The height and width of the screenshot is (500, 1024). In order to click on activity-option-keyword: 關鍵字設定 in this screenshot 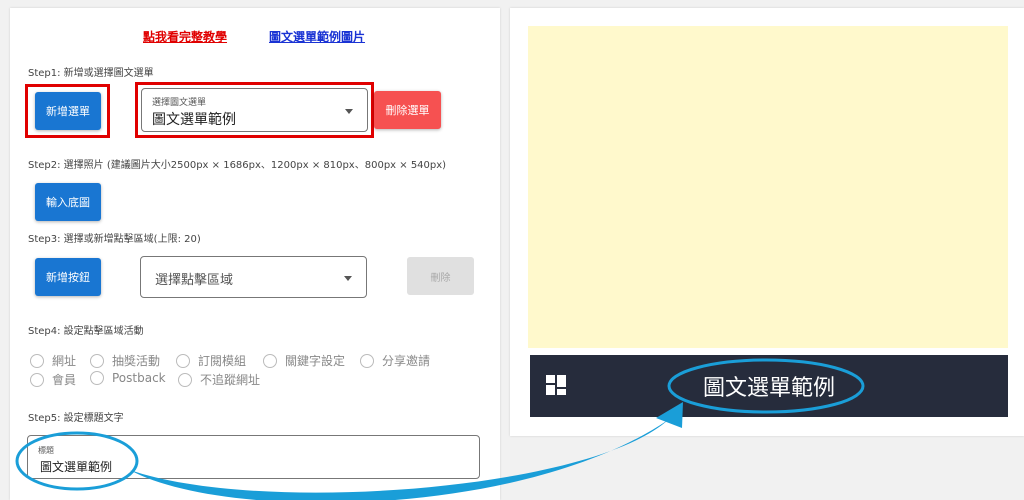, I will do `click(304, 360)`.